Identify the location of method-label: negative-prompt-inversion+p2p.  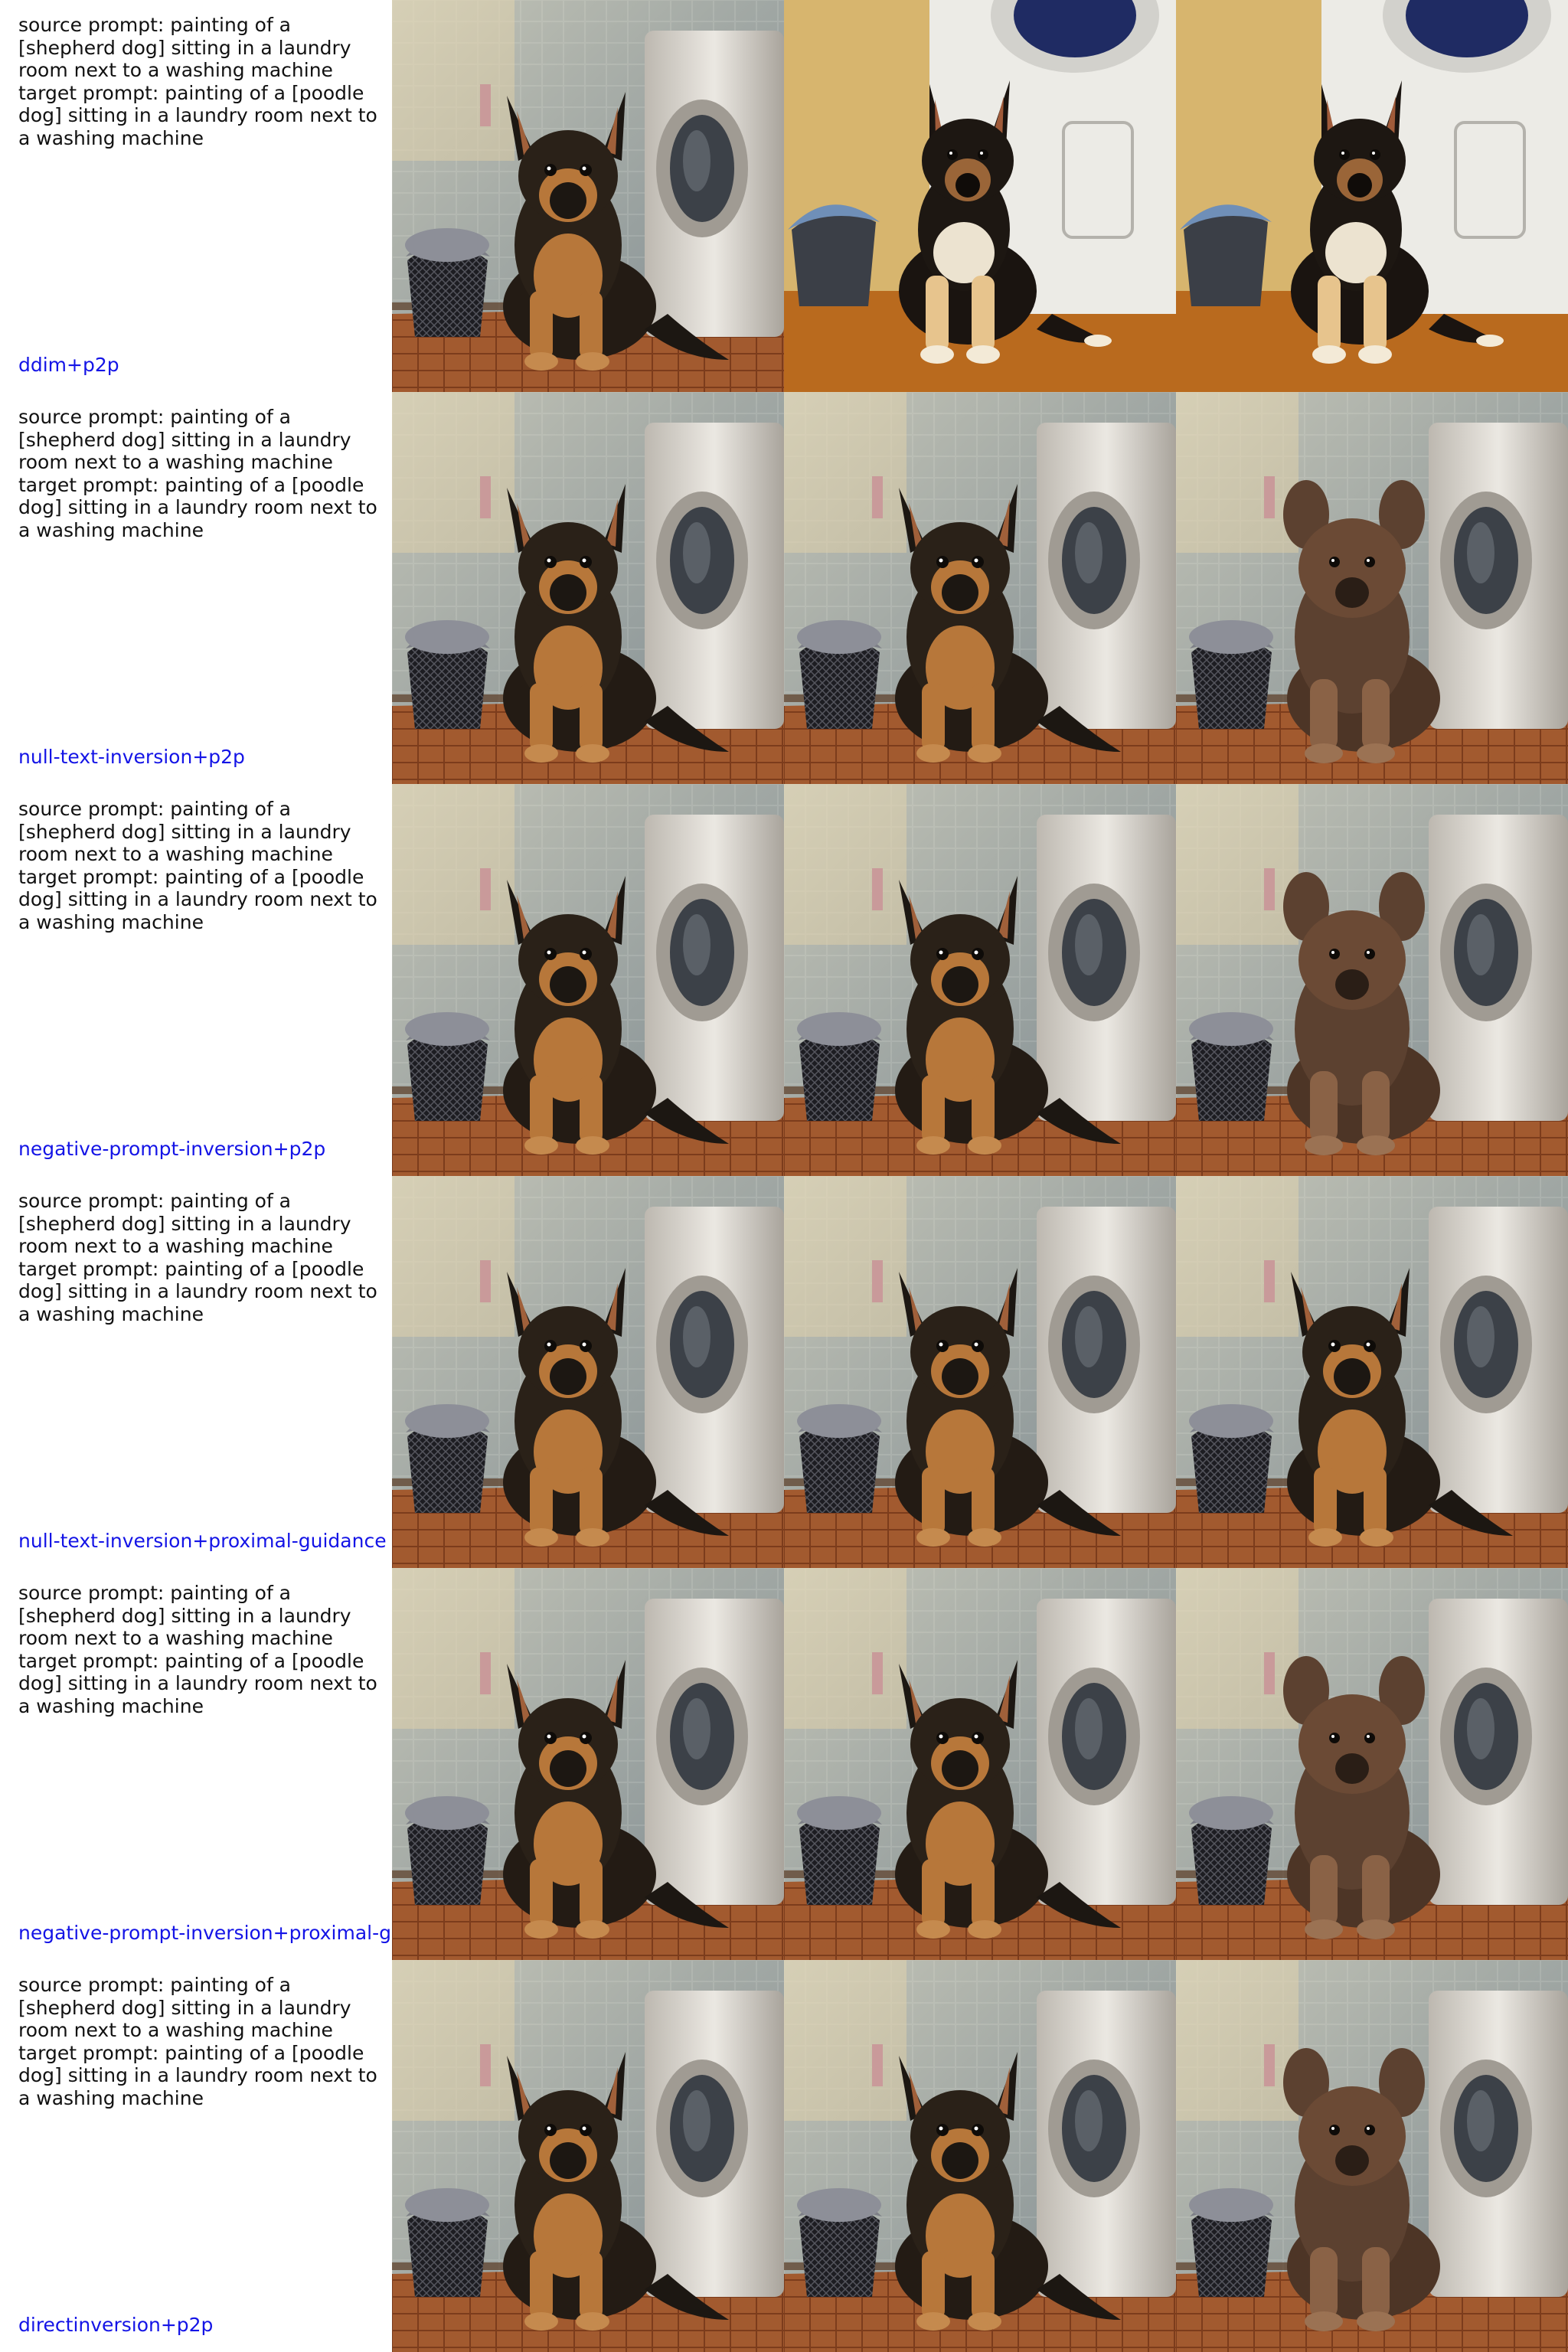
(172, 1149).